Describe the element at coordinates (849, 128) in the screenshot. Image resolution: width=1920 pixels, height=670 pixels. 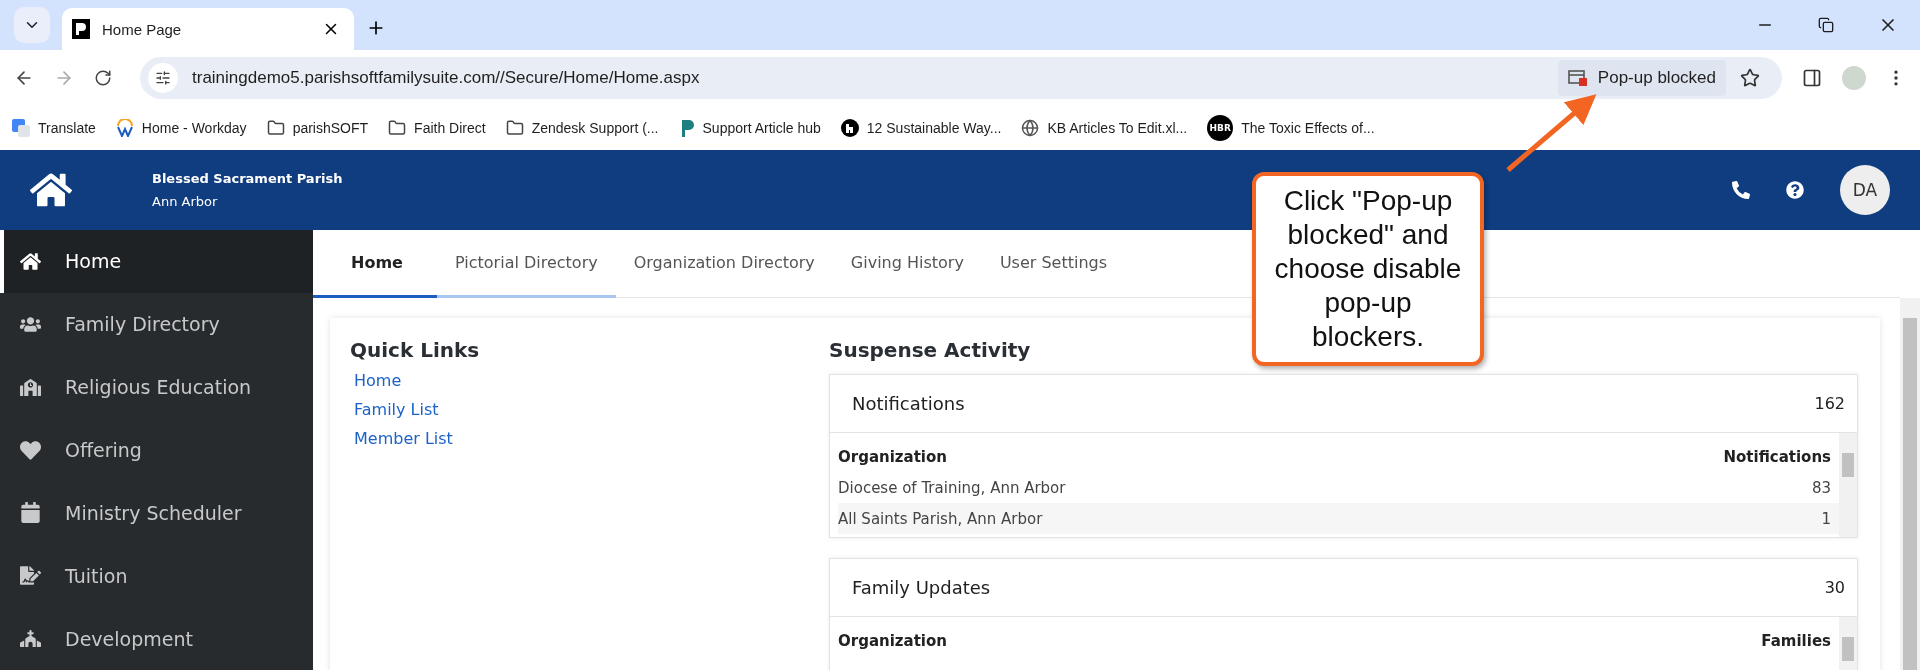
I see `house-logo-icon` at that location.